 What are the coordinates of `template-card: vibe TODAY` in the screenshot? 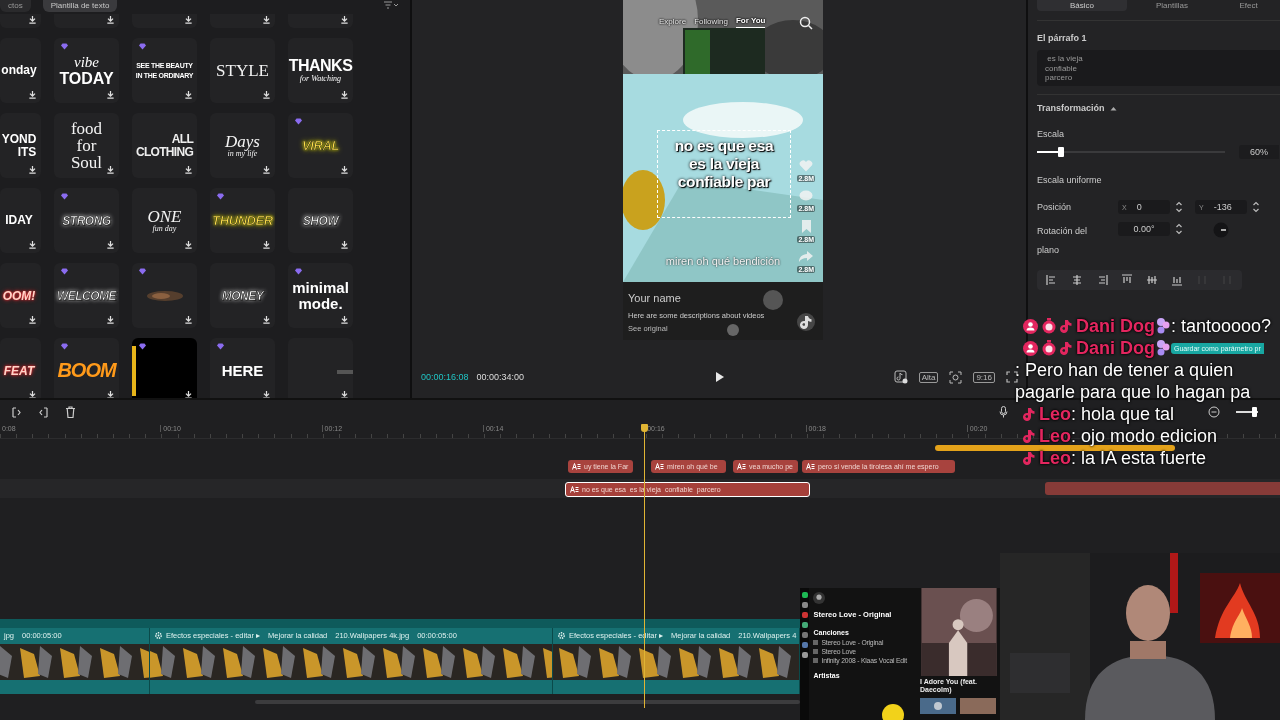 It's located at (86, 70).